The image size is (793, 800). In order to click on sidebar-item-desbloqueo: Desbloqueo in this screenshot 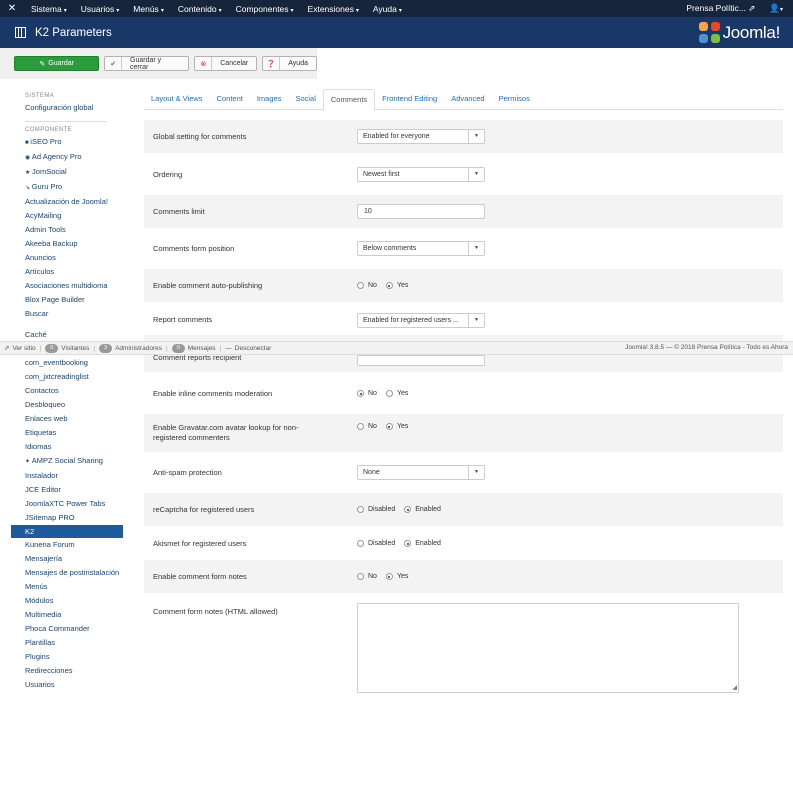, I will do `click(67, 405)`.